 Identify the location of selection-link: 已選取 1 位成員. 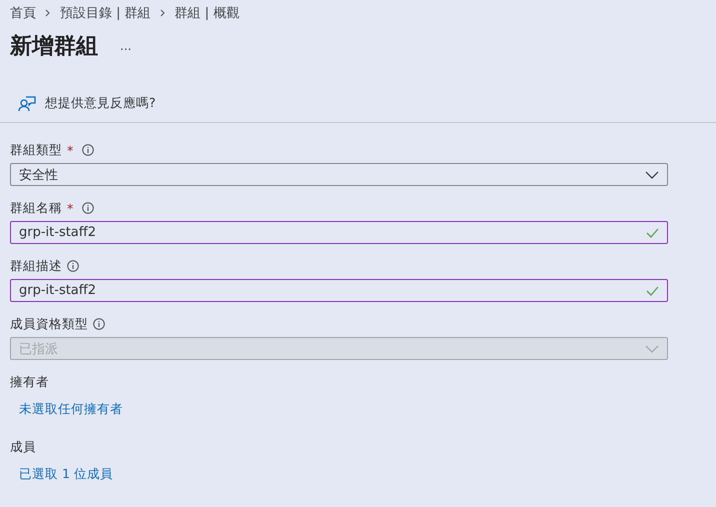
(343, 474).